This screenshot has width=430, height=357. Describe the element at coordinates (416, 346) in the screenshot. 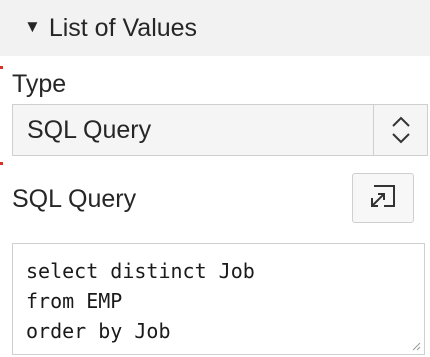

I see `resize-handle-icon` at that location.